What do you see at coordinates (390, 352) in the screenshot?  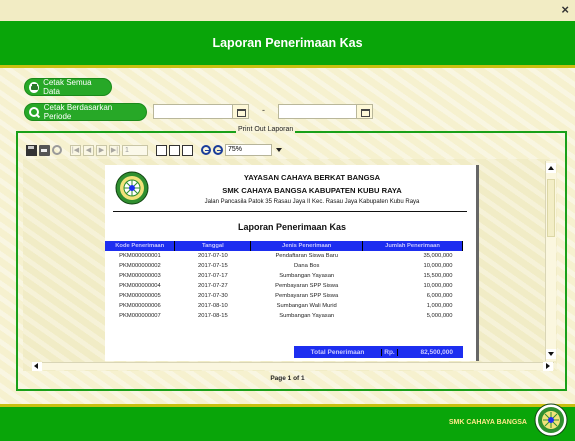 I see `total-currency: Rp.` at bounding box center [390, 352].